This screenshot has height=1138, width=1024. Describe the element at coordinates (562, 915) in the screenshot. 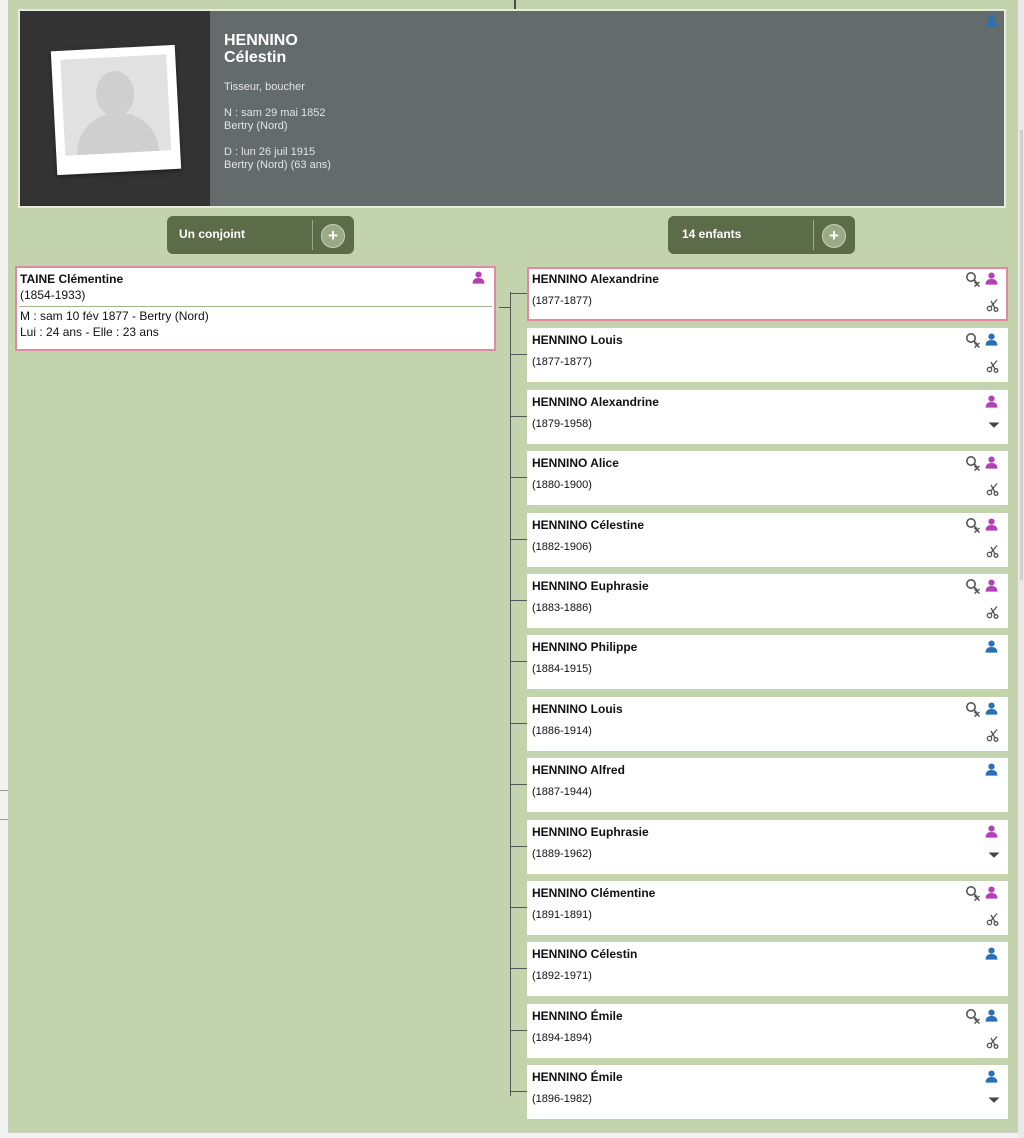

I see `child-dates: (1891-1891)` at that location.